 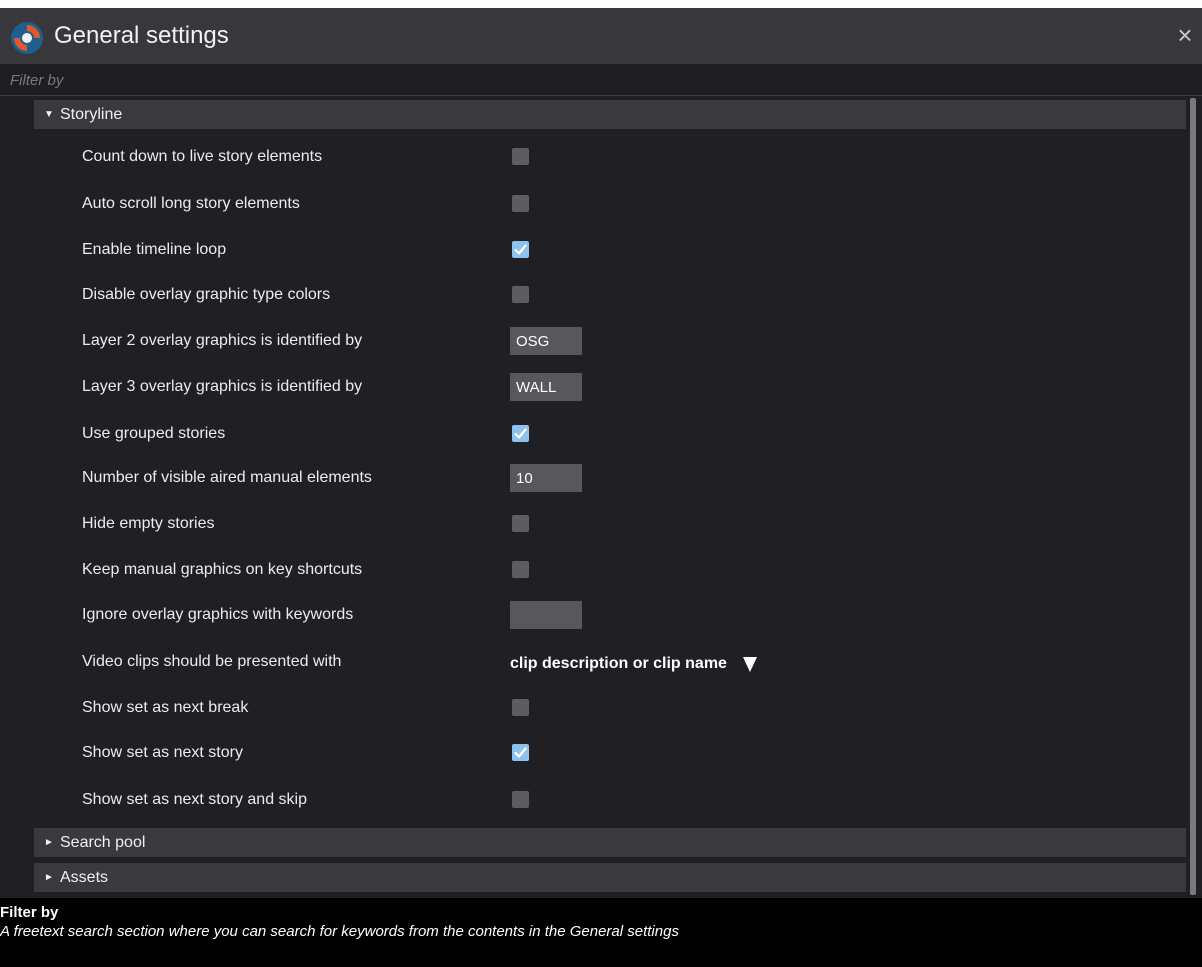 I want to click on setting-row: Number of visible aired manual elements, so click(x=632, y=479).